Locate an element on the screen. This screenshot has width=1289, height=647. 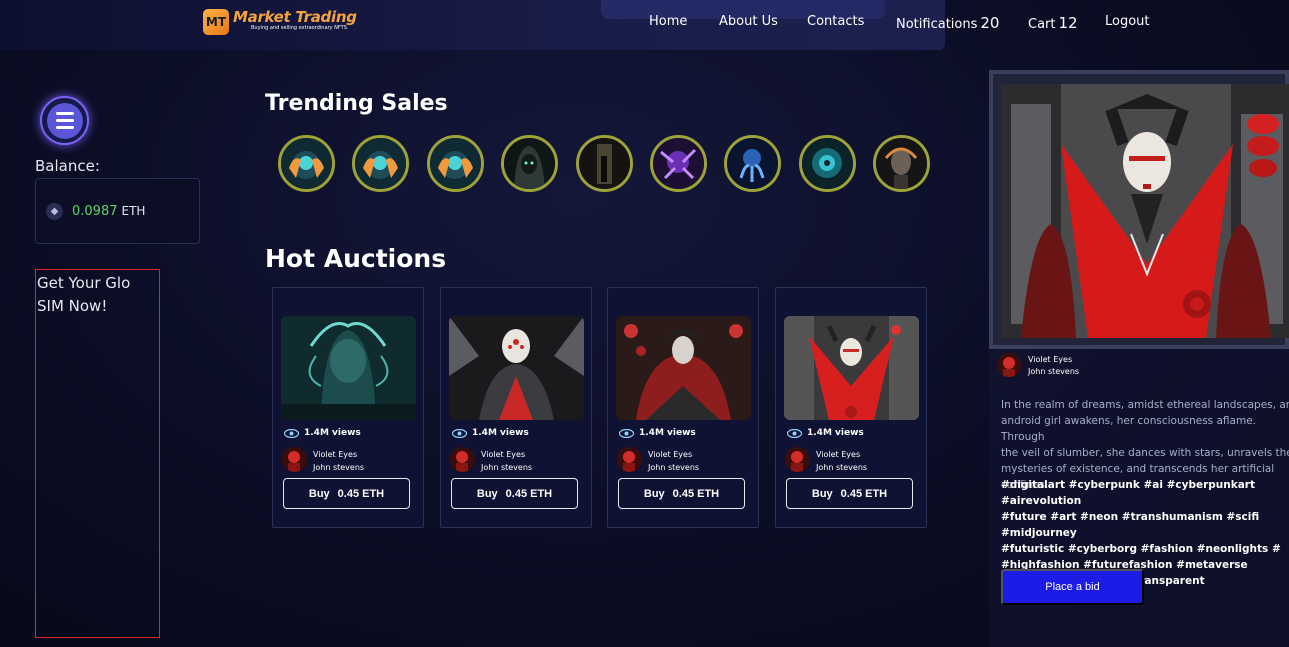
nav-cart: Cart 12 is located at coordinates (1066, 23).